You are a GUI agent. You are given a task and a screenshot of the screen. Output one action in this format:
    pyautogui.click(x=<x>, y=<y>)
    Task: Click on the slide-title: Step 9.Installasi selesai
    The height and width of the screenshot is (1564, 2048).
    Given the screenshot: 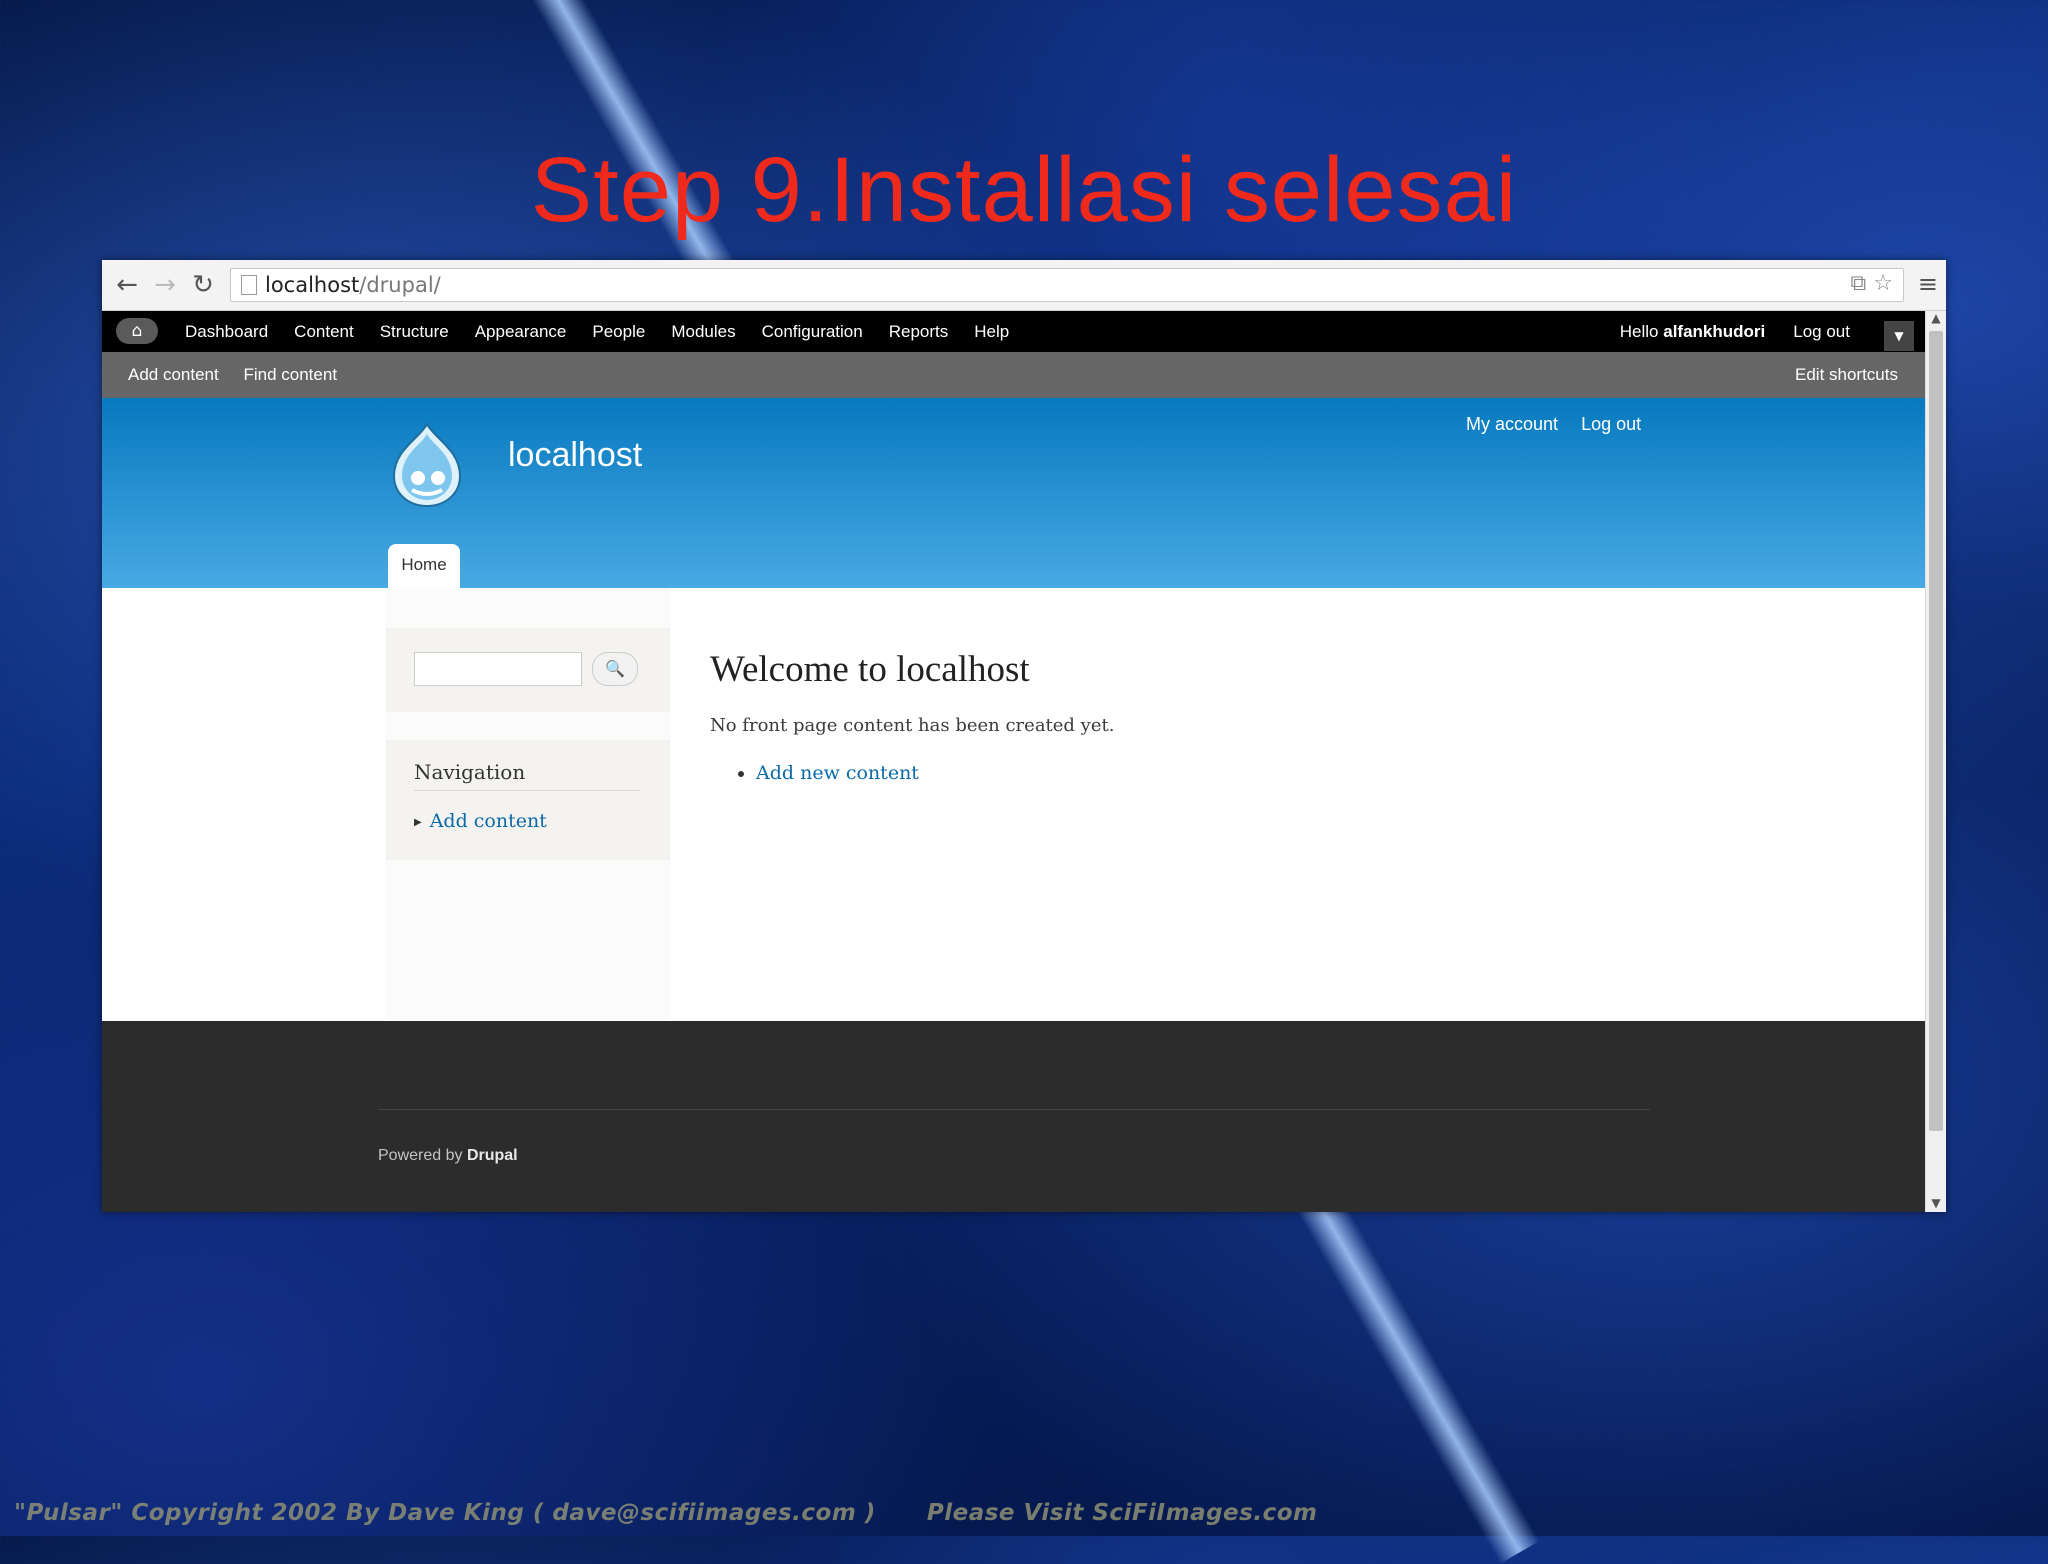 What is the action you would take?
    pyautogui.click(x=1024, y=190)
    